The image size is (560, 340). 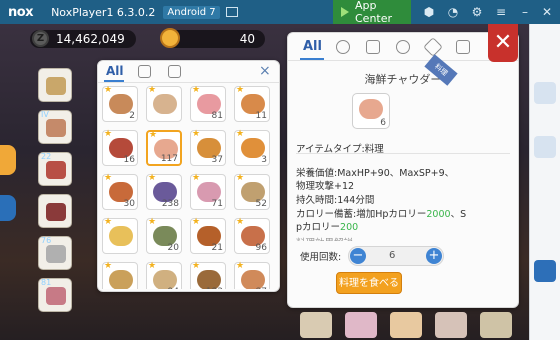 I want to click on inventory-slot: ★ 96, so click(x=252, y=235).